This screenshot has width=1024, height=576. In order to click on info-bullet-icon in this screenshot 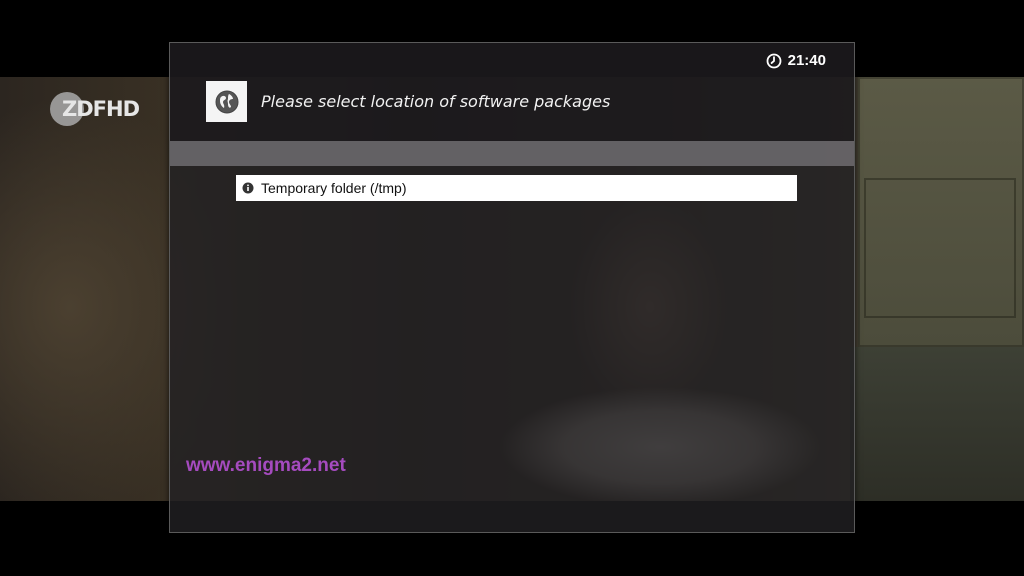, I will do `click(248, 188)`.